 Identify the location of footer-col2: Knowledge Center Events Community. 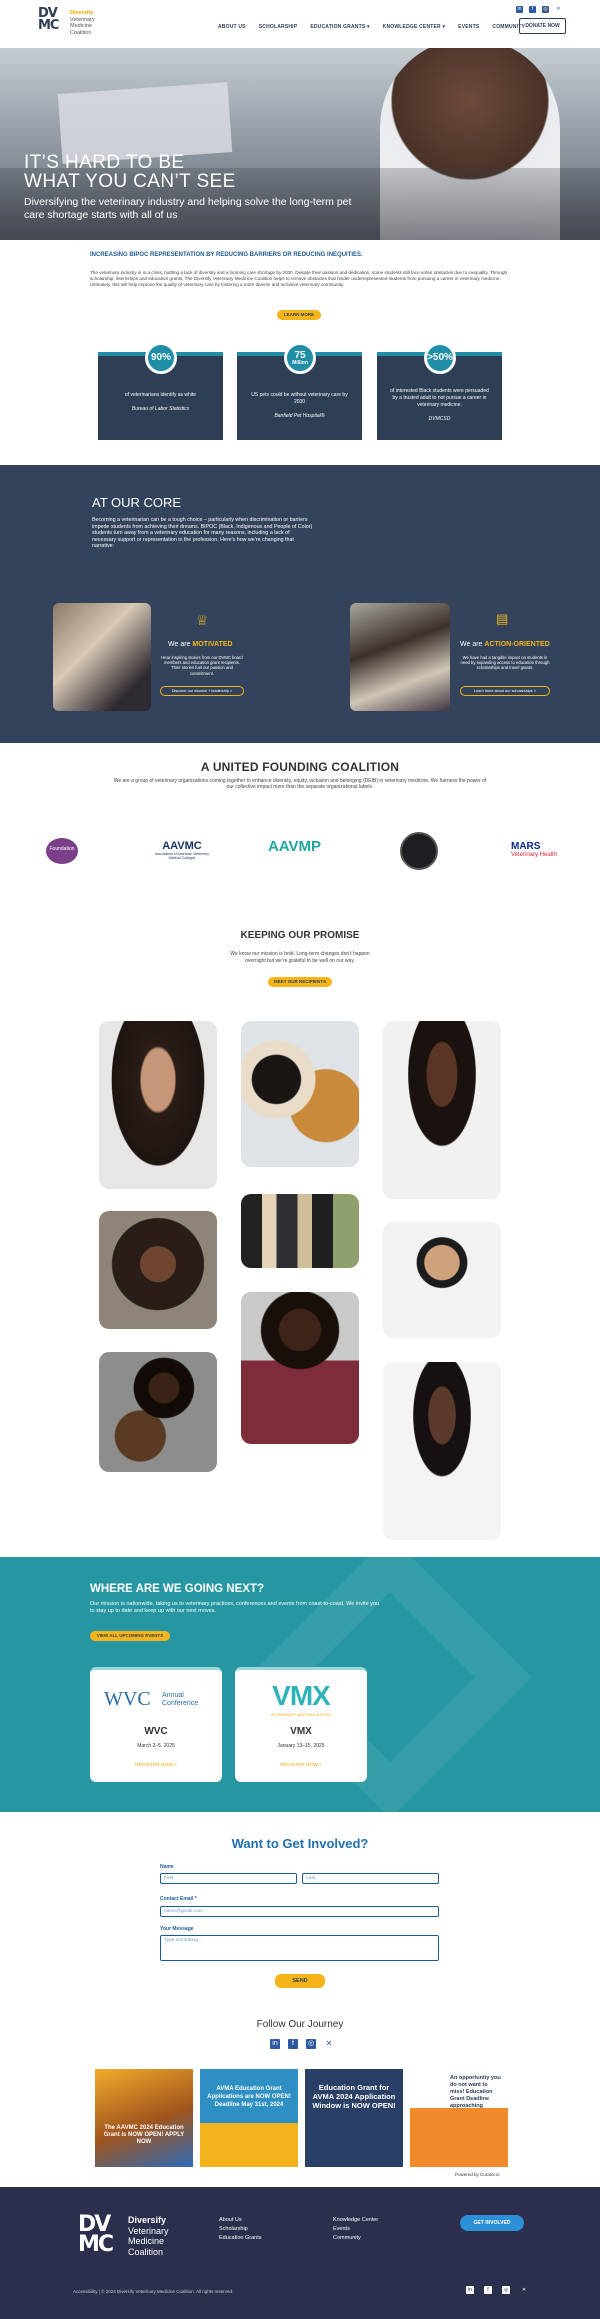
(355, 2229).